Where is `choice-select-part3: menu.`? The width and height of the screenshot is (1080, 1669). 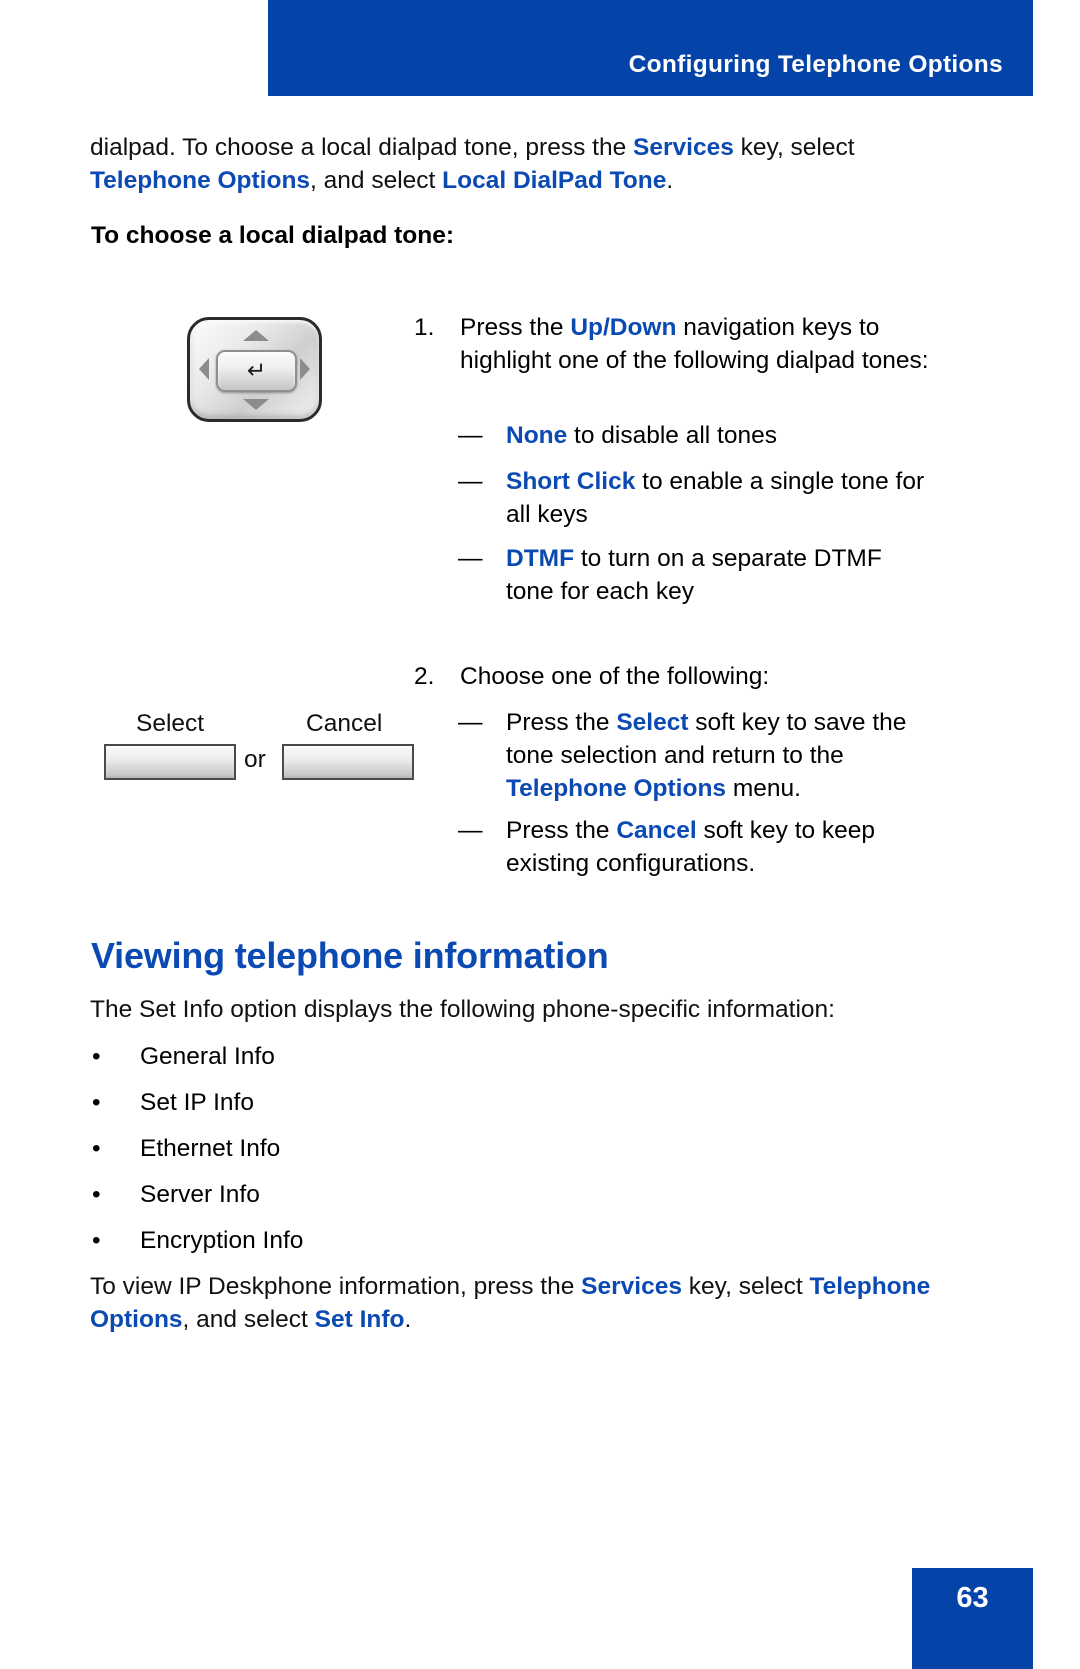
choice-select-part3: menu. is located at coordinates (763, 788).